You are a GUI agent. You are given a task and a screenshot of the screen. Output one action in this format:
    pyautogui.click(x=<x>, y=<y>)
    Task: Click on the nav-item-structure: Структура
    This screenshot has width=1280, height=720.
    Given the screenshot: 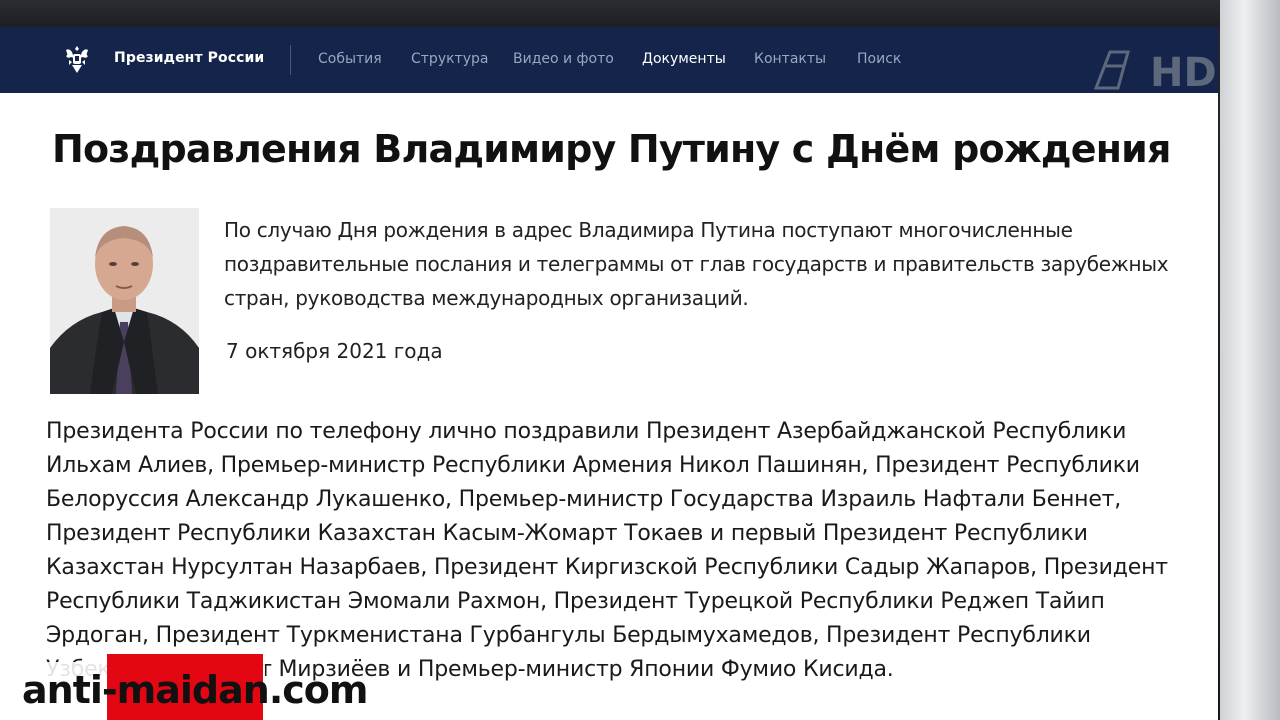 What is the action you would take?
    pyautogui.click(x=449, y=59)
    